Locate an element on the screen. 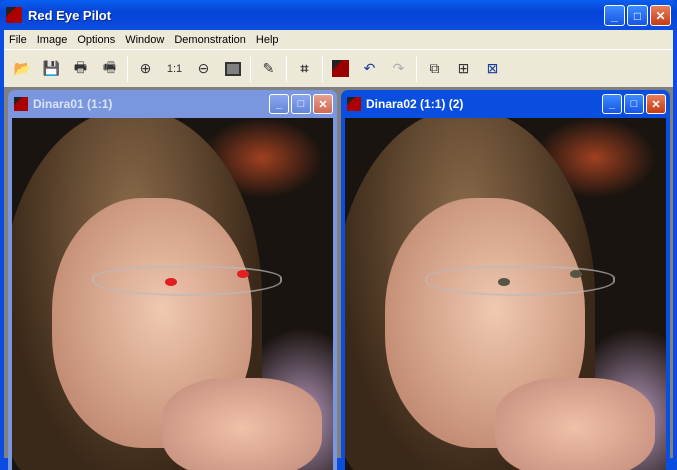 The width and height of the screenshot is (677, 470). red-eye-fix-icon is located at coordinates (340, 69).